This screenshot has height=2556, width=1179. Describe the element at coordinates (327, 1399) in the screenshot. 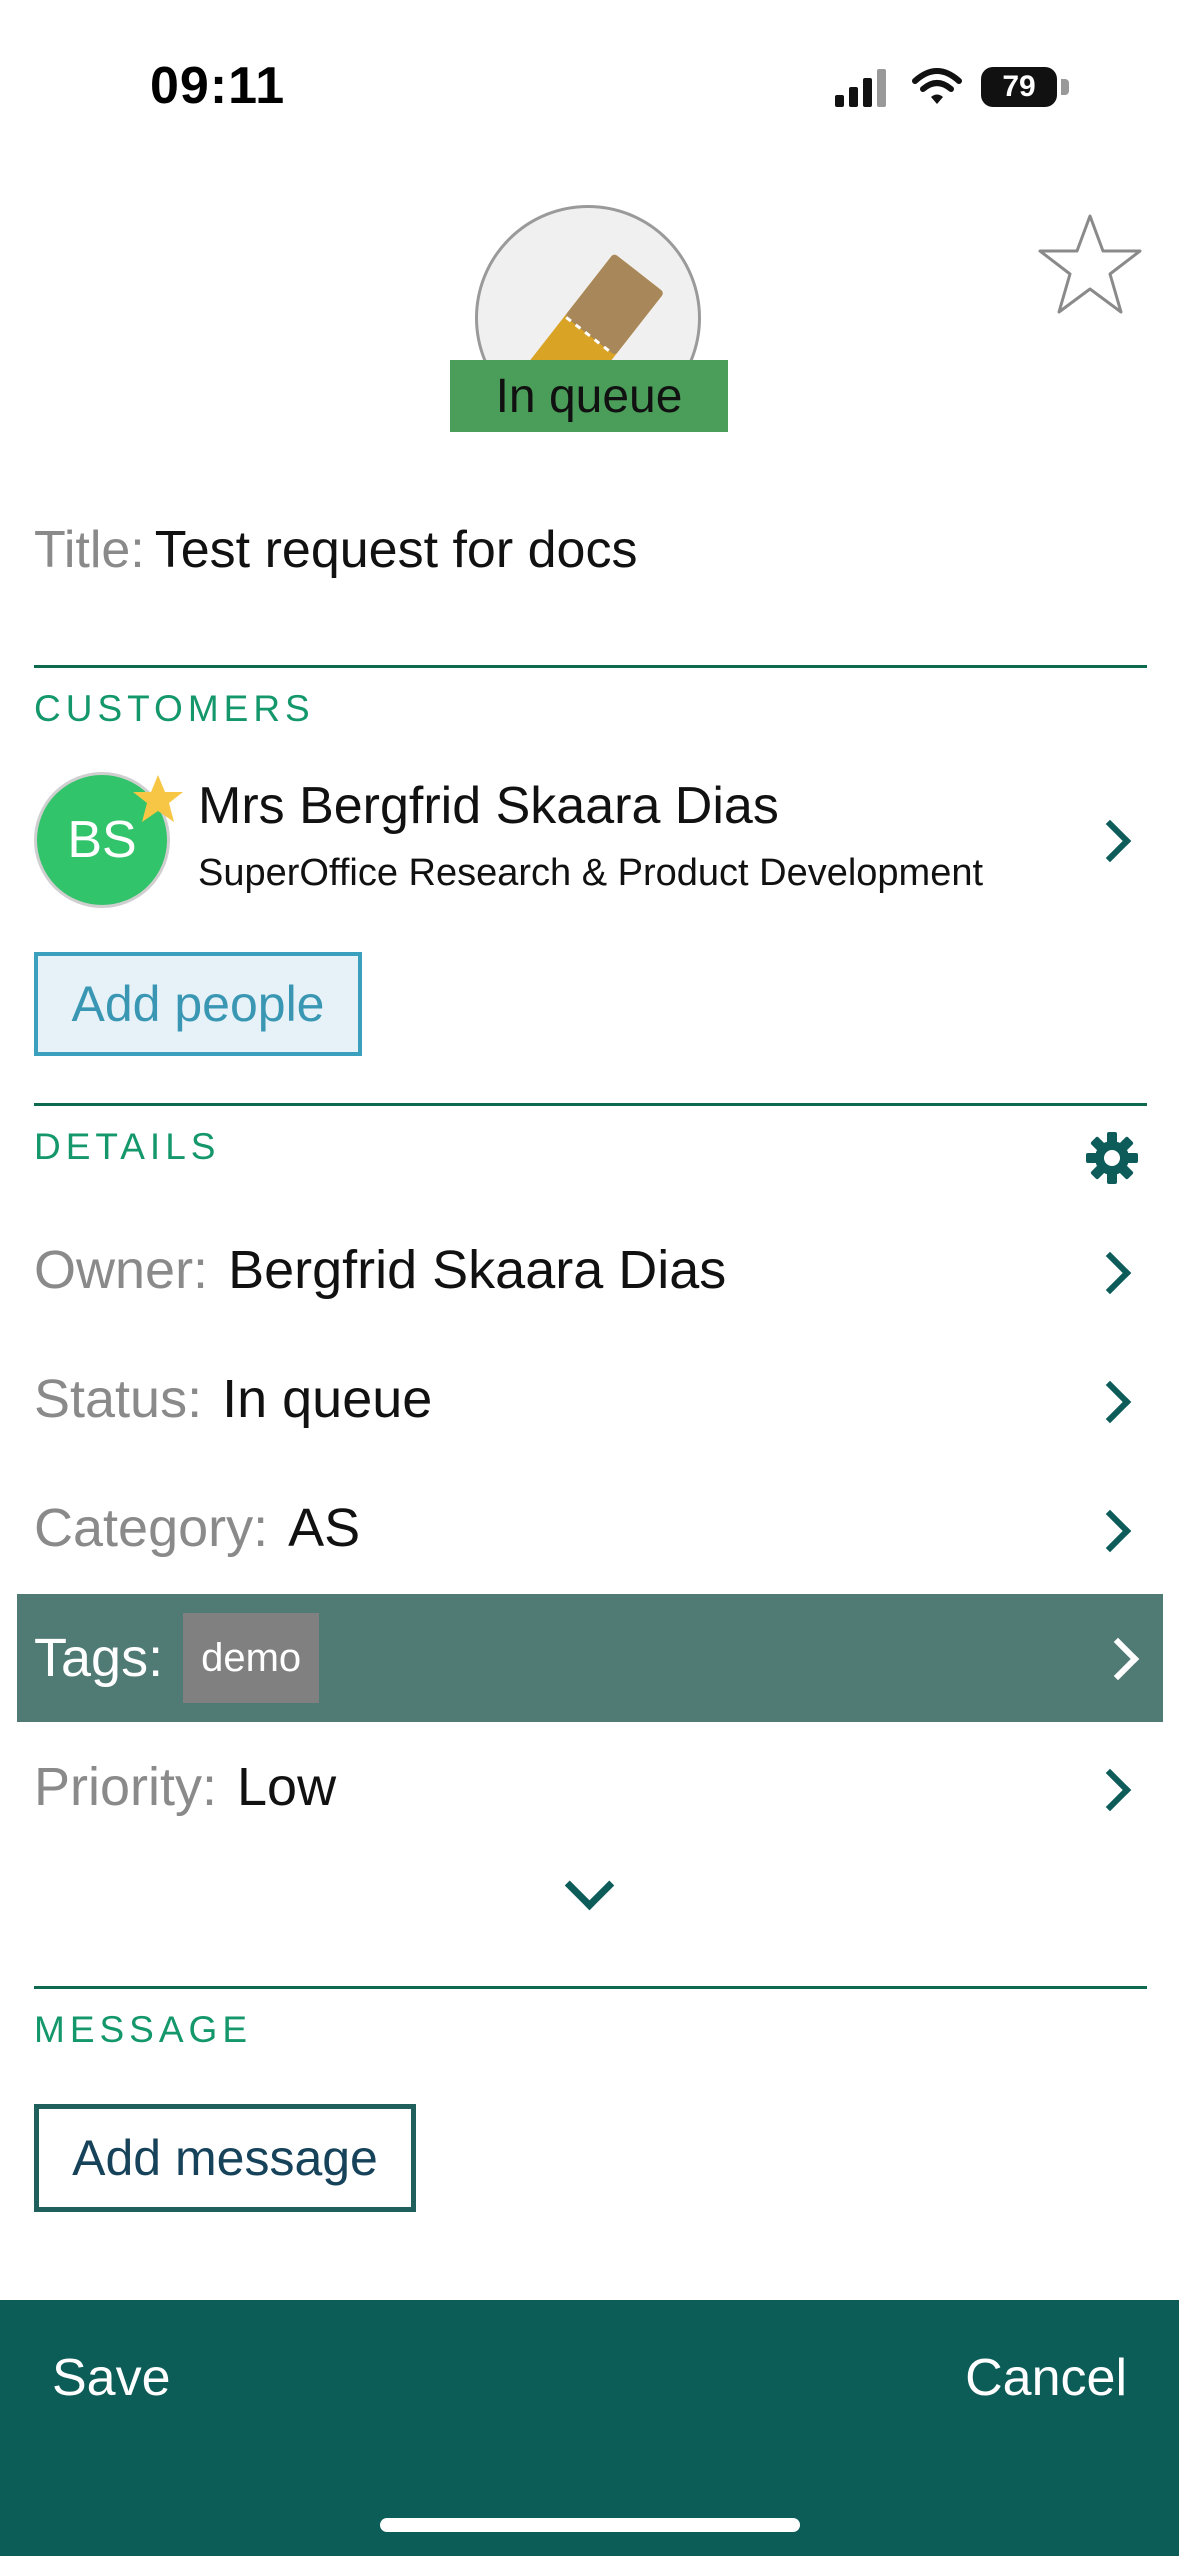

I see `status-value: In queue` at that location.